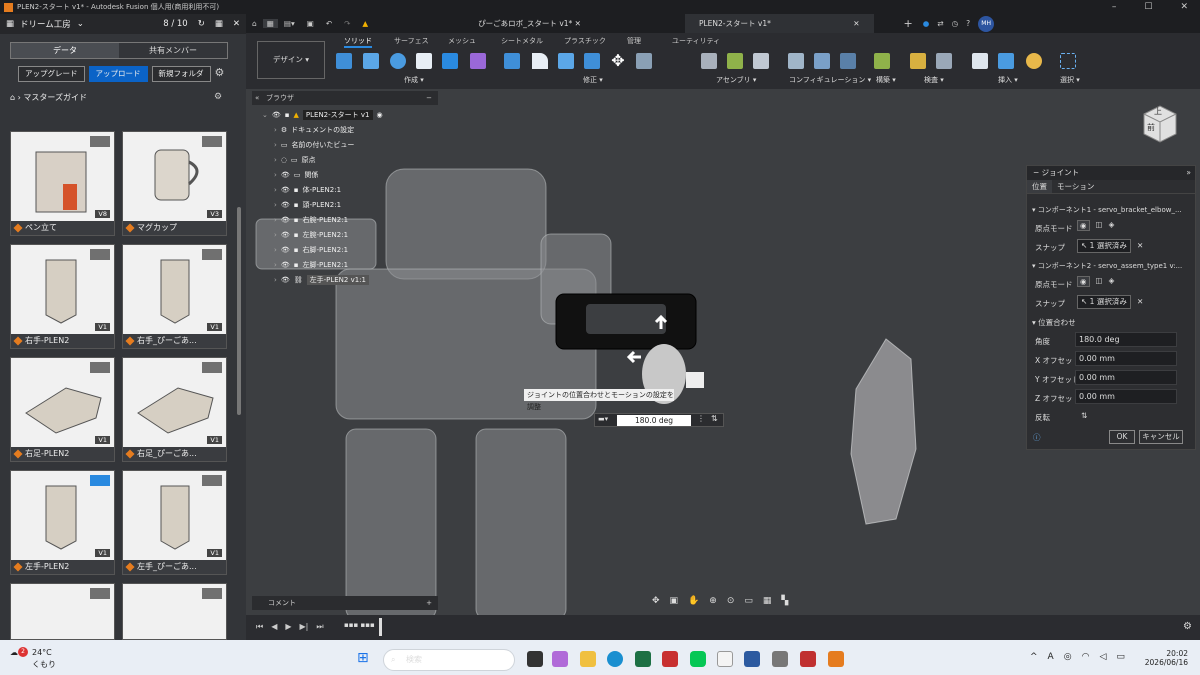 Image resolution: width=1200 pixels, height=675 pixels. Describe the element at coordinates (1051, 657) in the screenshot. I see `ime-indicator: A` at that location.